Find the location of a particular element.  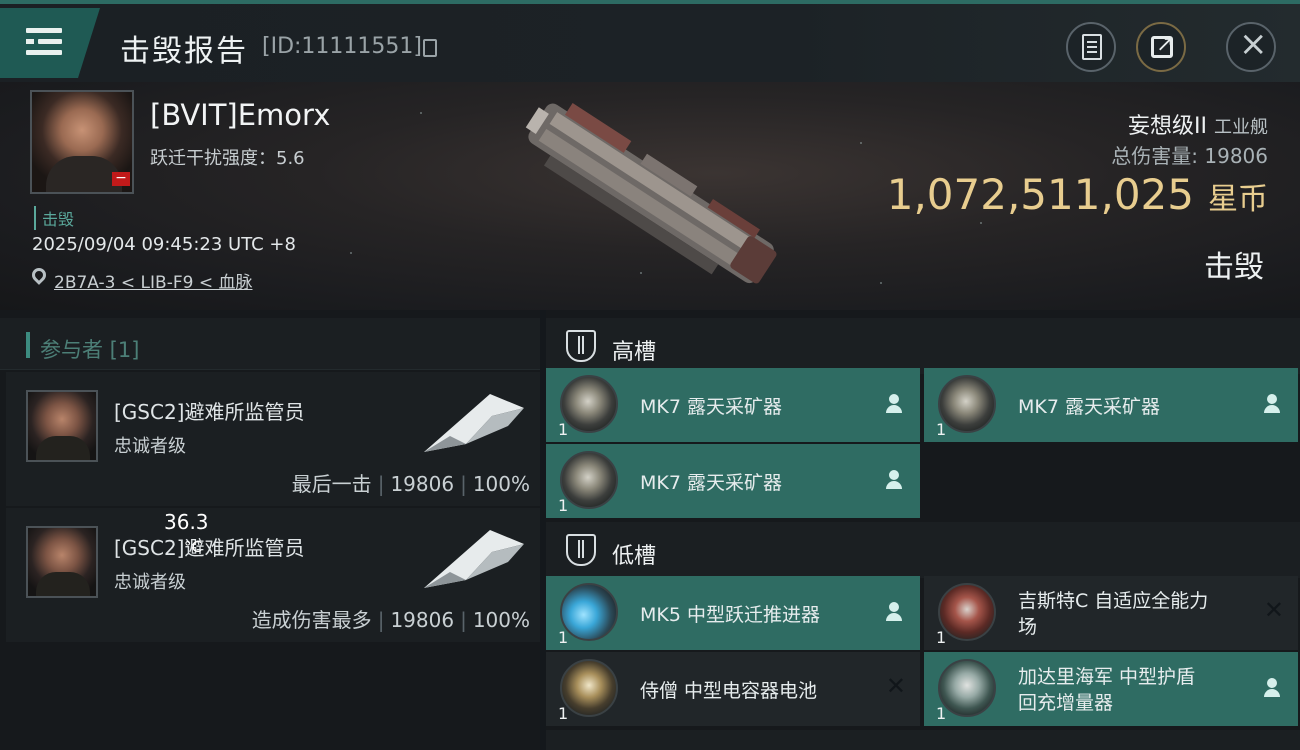

module-item: 1 侍僧 中型电容器电池 ✕ is located at coordinates (733, 689).